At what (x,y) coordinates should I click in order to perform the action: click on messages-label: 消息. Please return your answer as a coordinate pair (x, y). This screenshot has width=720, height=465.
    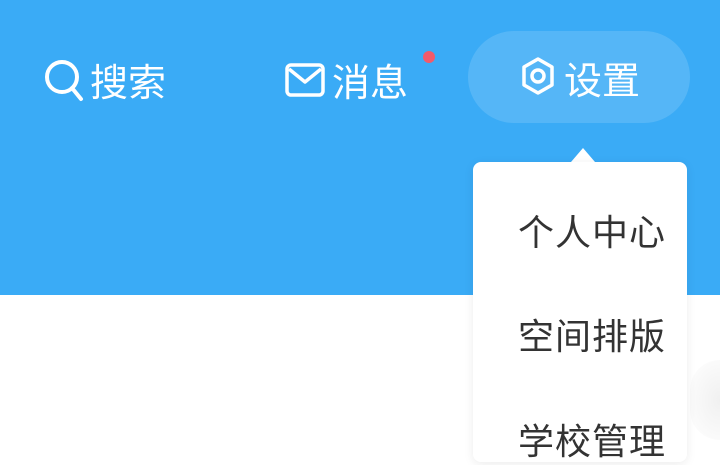
    Looking at the image, I should click on (370, 83).